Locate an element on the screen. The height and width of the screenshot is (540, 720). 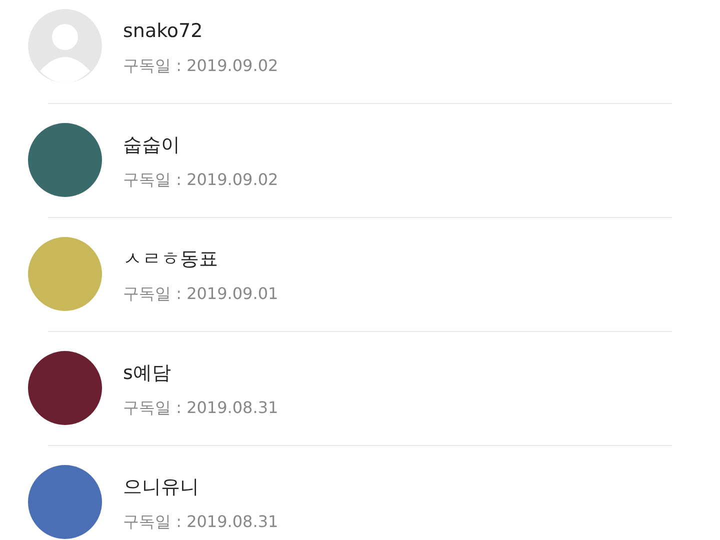
subscriber-name: 숩숩이 is located at coordinates (152, 145).